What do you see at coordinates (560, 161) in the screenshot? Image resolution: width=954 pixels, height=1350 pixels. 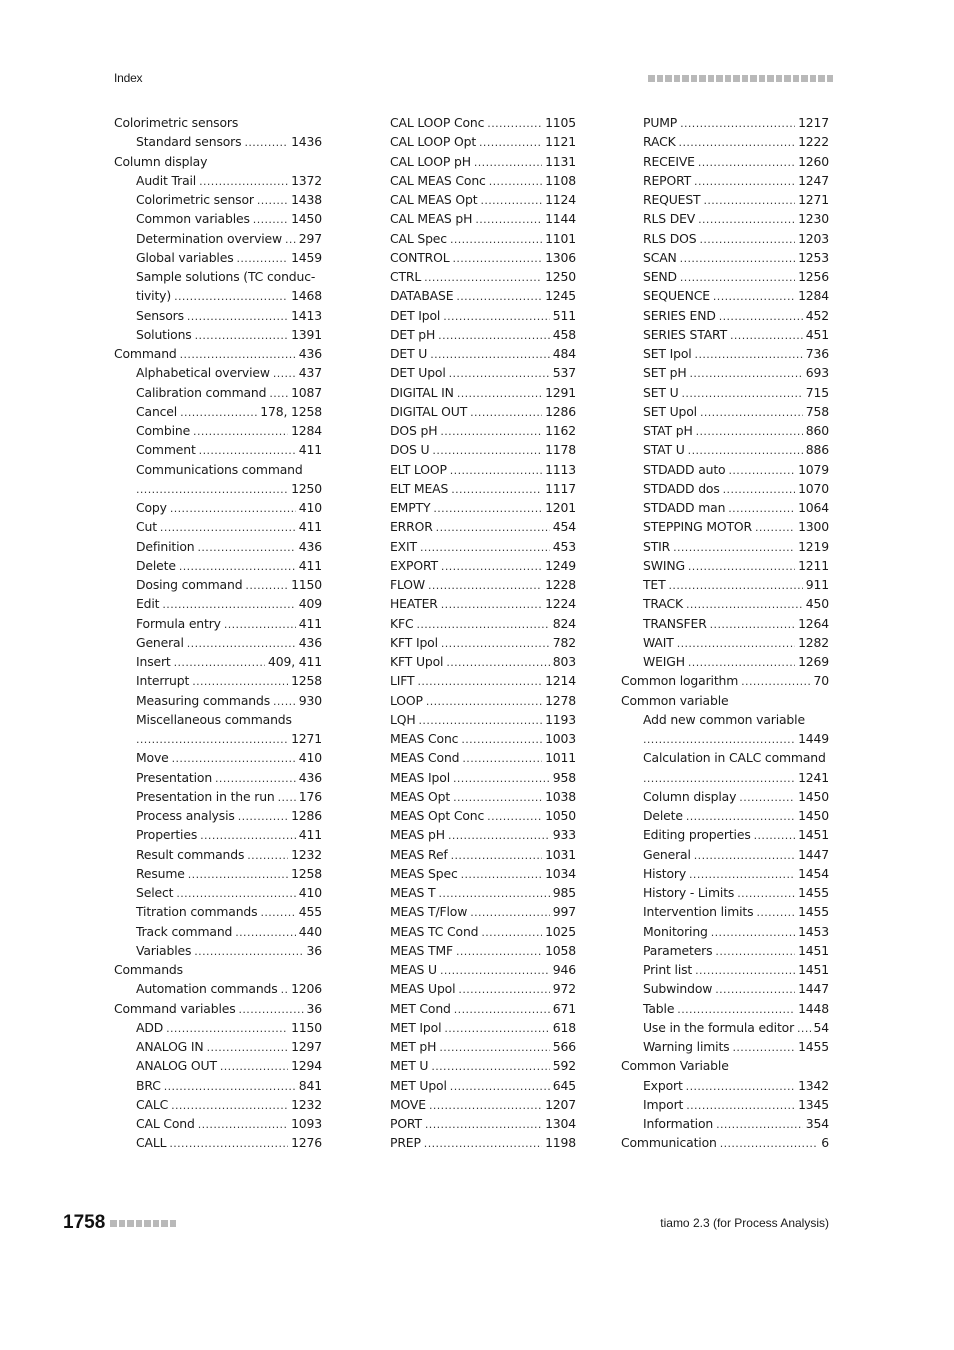 I see `index-page-ref: 1131` at bounding box center [560, 161].